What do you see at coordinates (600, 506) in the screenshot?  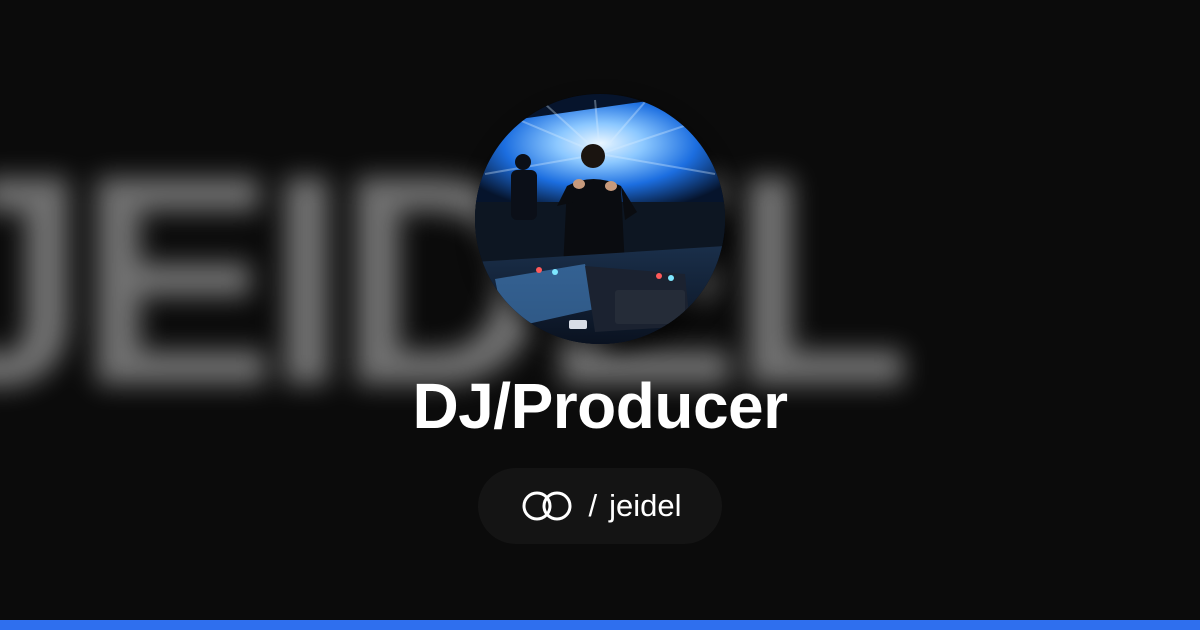 I see `handle-pill: / jeidel` at bounding box center [600, 506].